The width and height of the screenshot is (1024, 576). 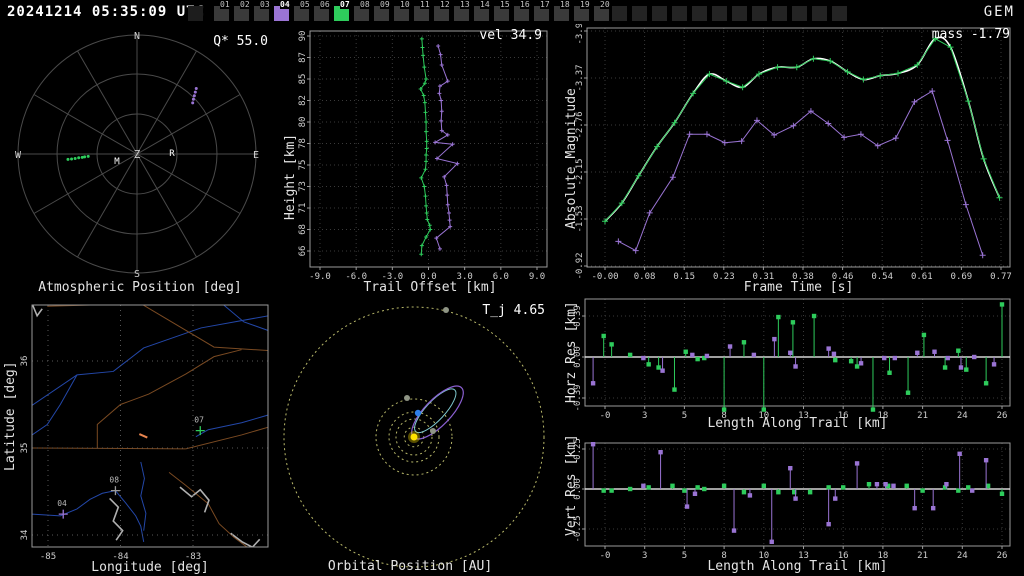 I want to click on compass-south-label: S, so click(x=137, y=274).